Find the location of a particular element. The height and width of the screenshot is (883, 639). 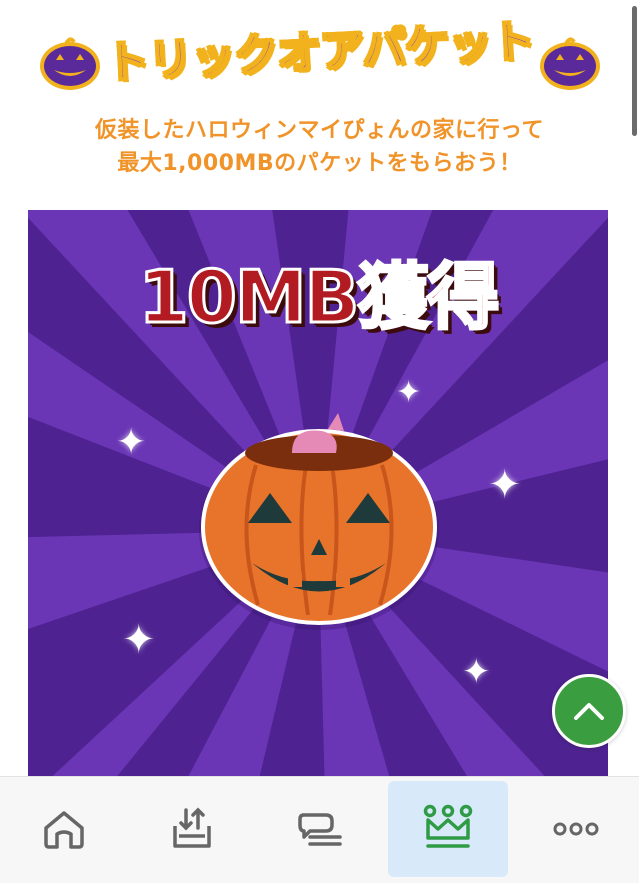

download-tray-icon is located at coordinates (192, 827).